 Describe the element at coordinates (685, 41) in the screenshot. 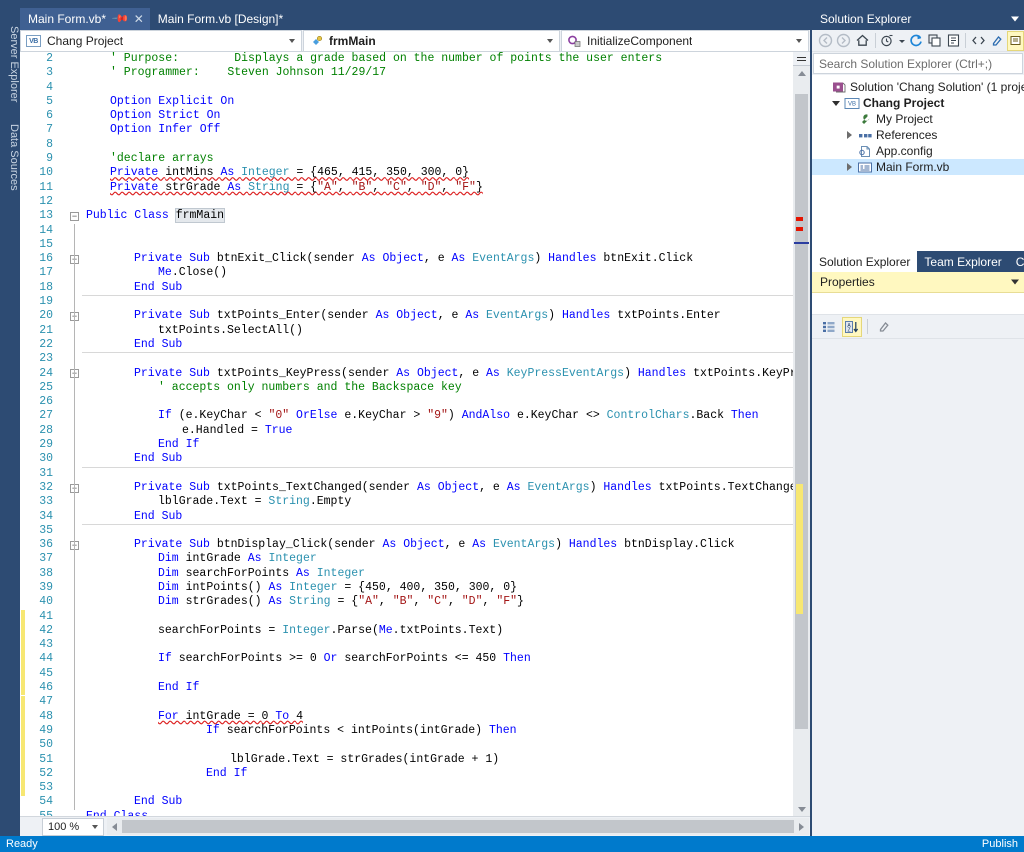

I see `member-dropdown: InitializeComponent` at that location.